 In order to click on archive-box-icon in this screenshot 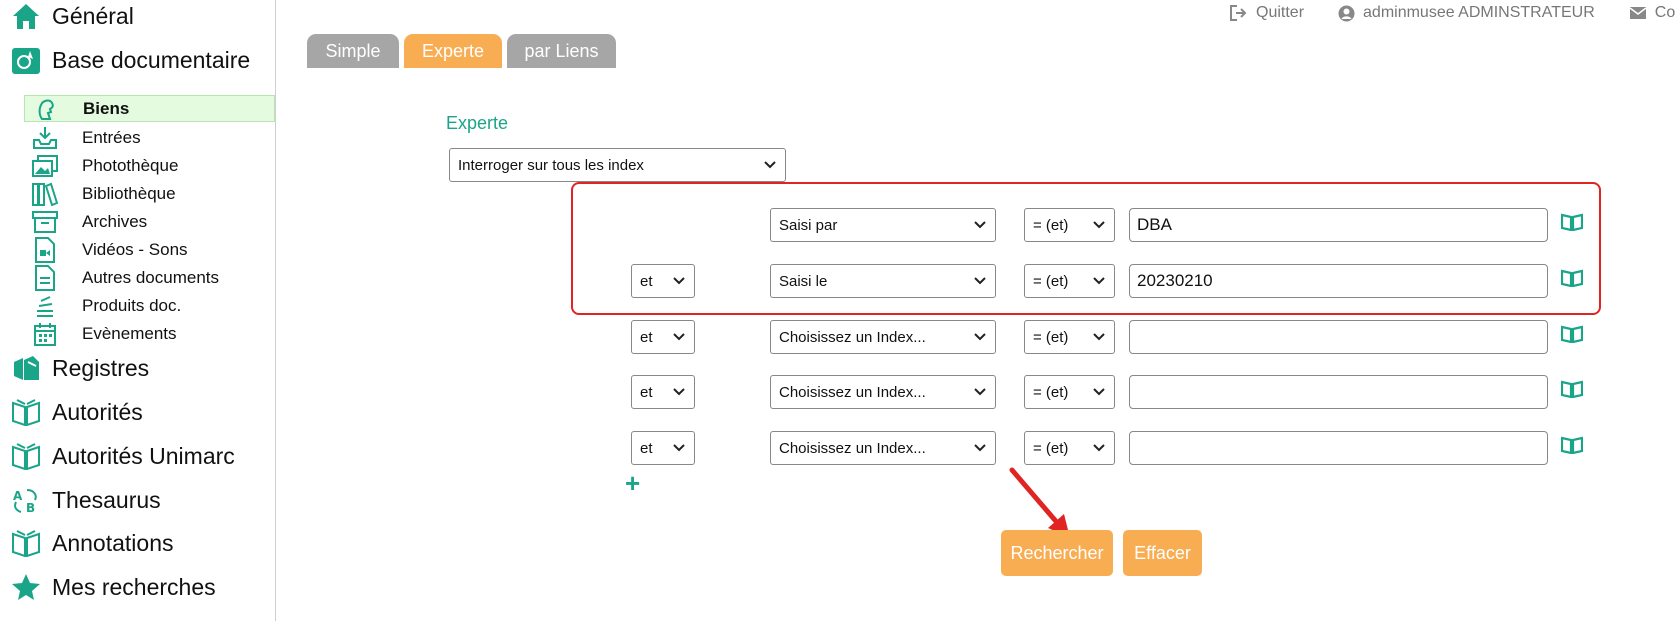, I will do `click(45, 222)`.